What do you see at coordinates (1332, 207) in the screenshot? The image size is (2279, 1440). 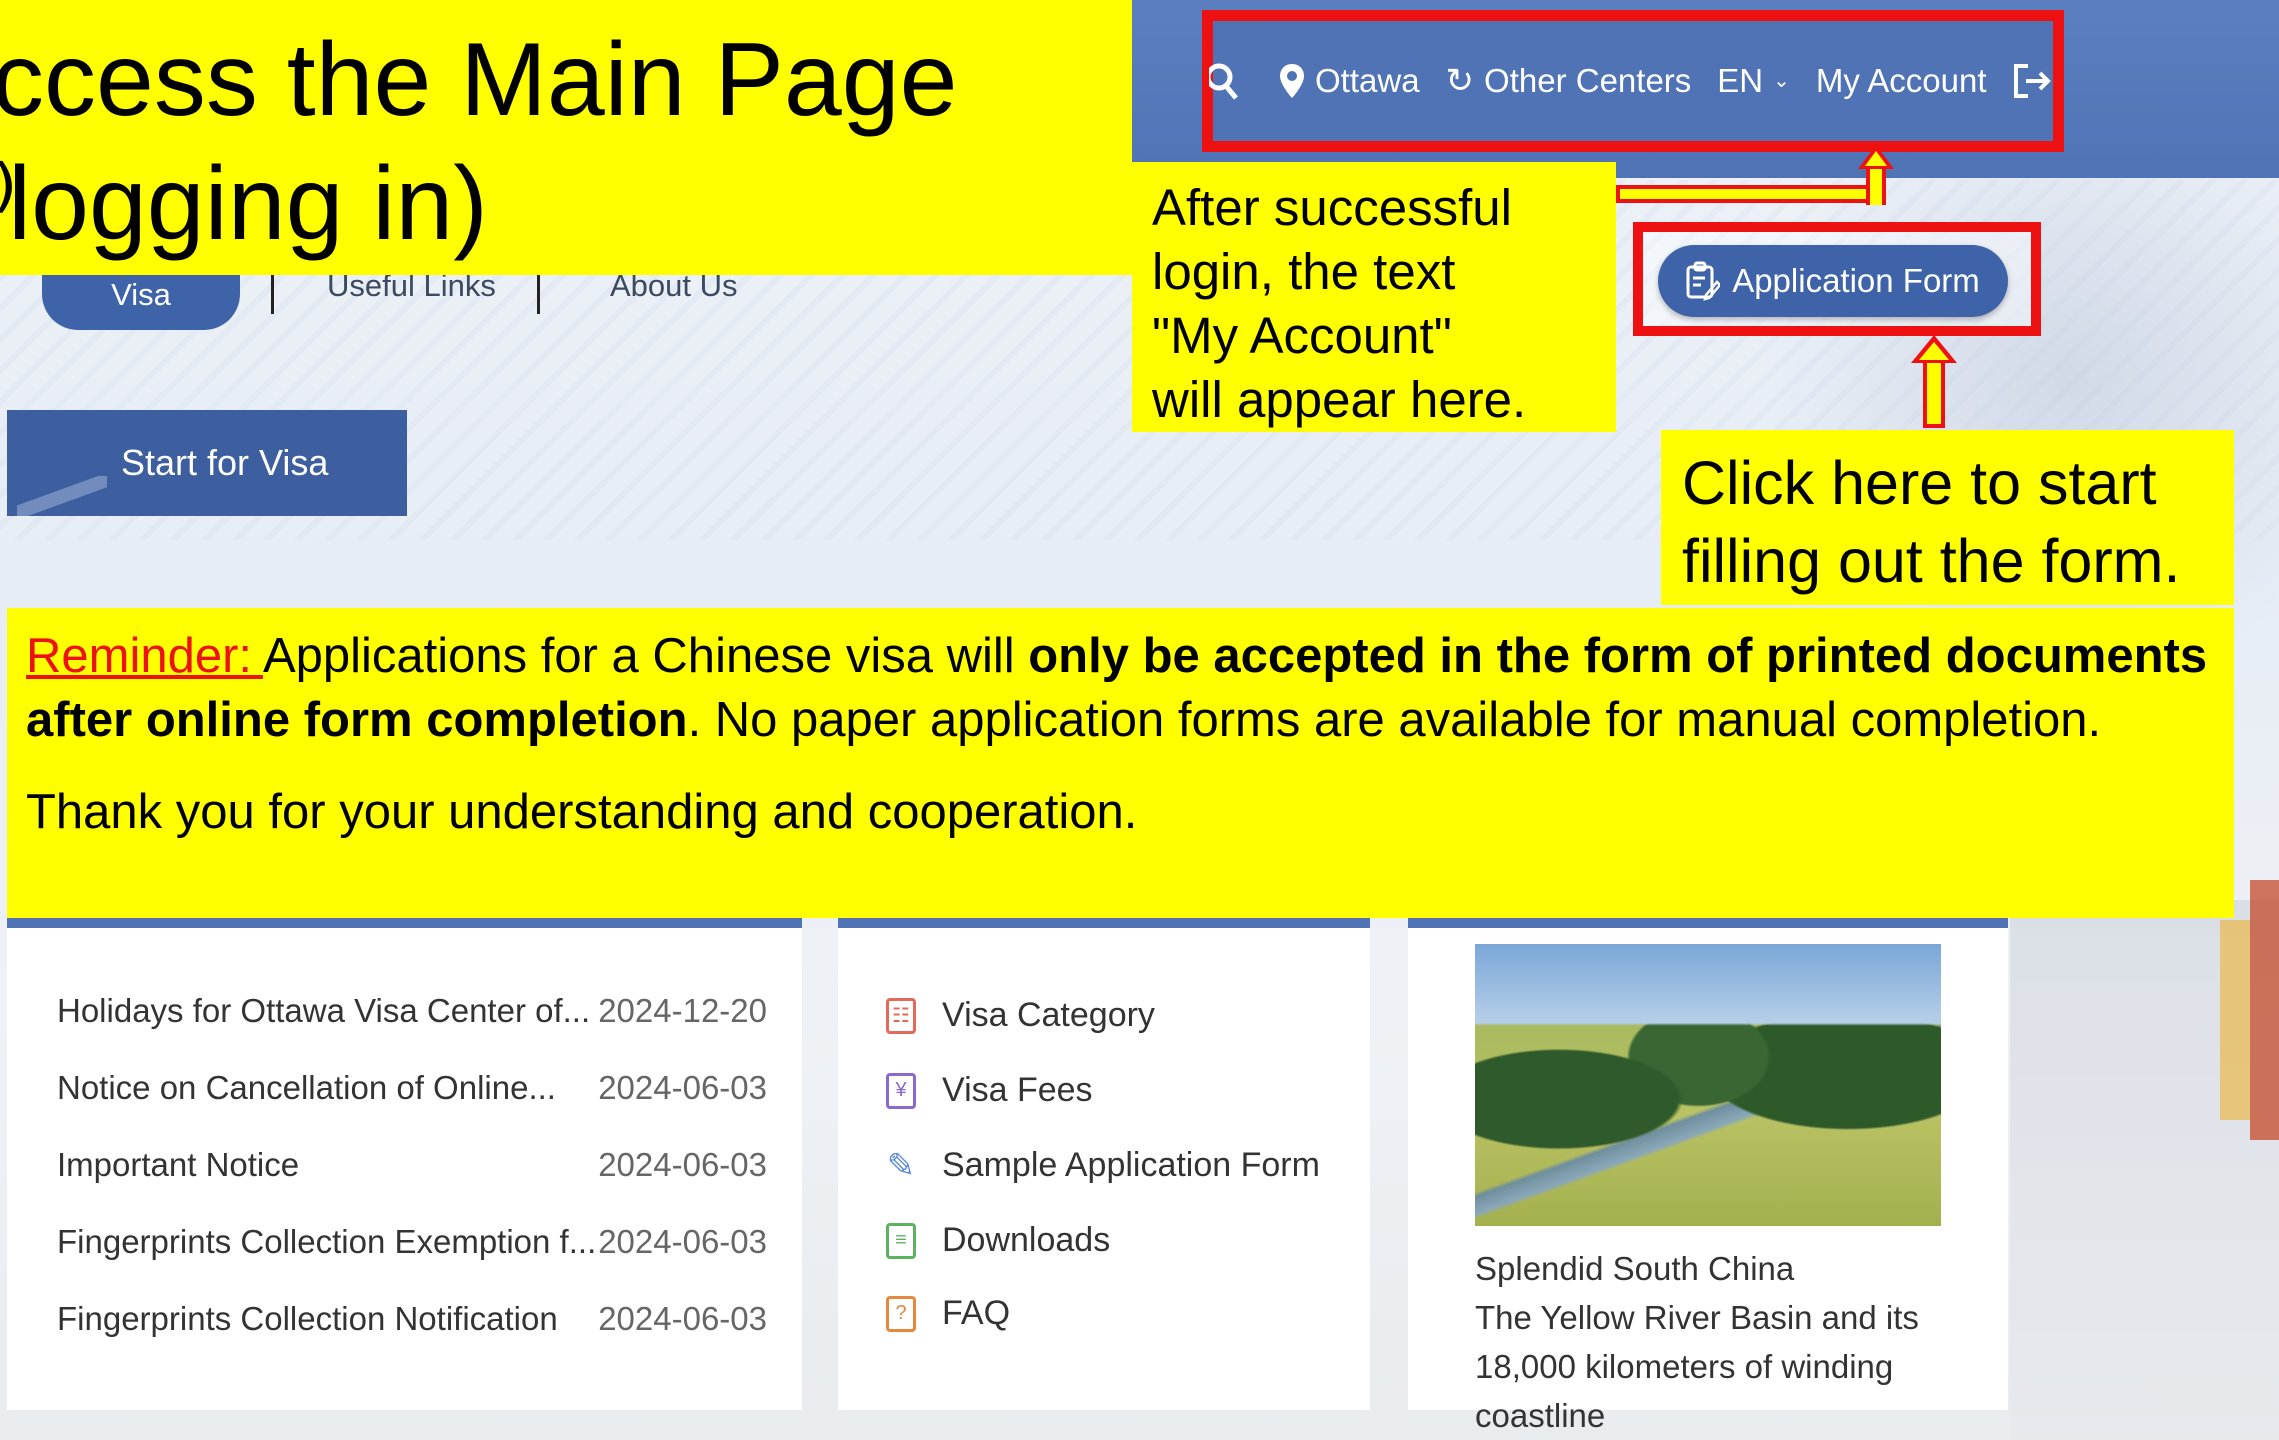 I see `login-note-line-1: After successful` at bounding box center [1332, 207].